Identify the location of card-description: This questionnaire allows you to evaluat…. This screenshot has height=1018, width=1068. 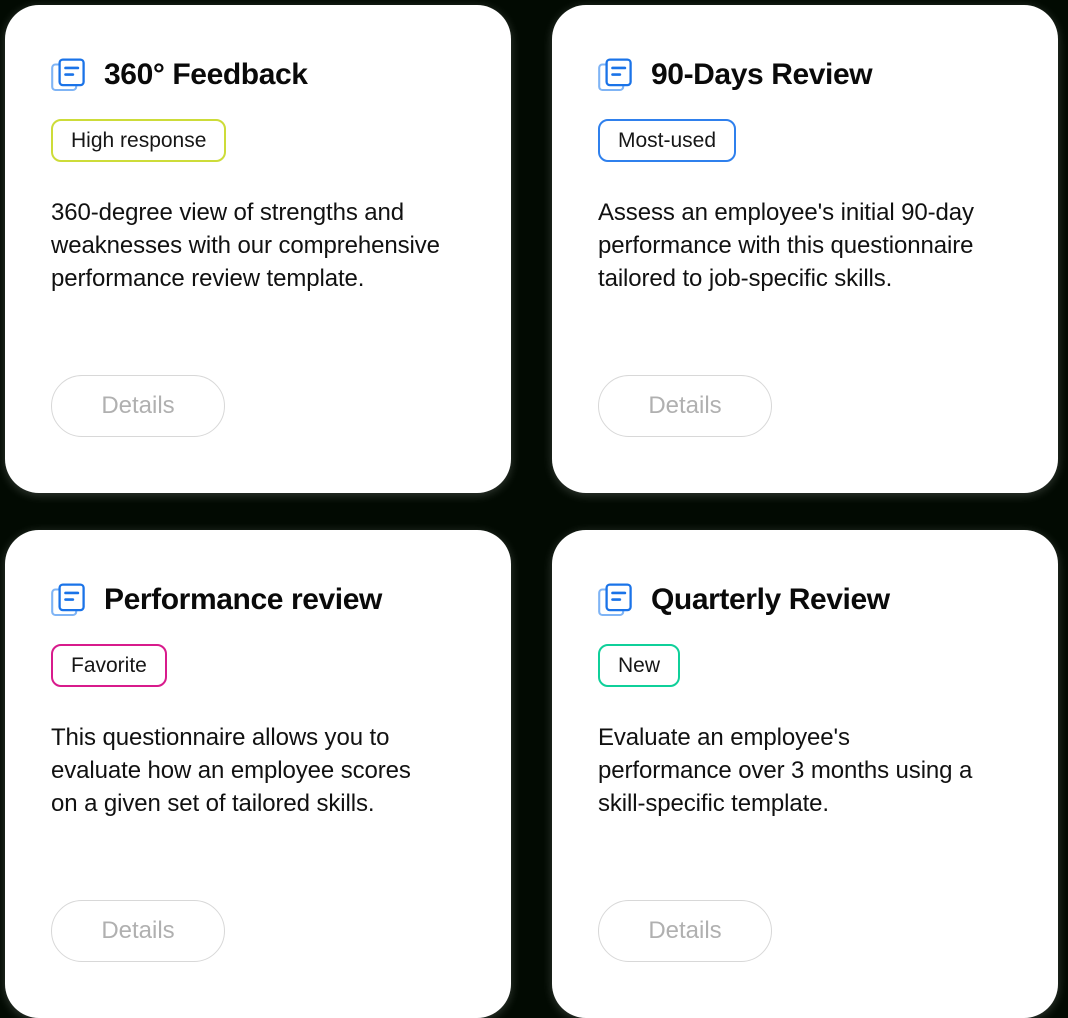
(231, 770).